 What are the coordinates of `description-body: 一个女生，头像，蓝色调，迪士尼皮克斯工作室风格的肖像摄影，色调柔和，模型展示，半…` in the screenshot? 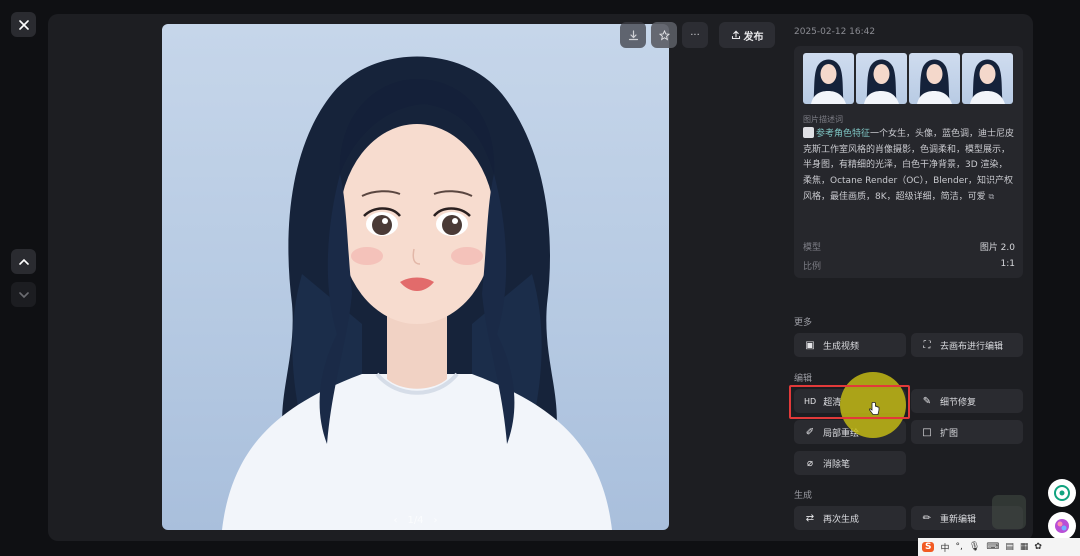 It's located at (909, 165).